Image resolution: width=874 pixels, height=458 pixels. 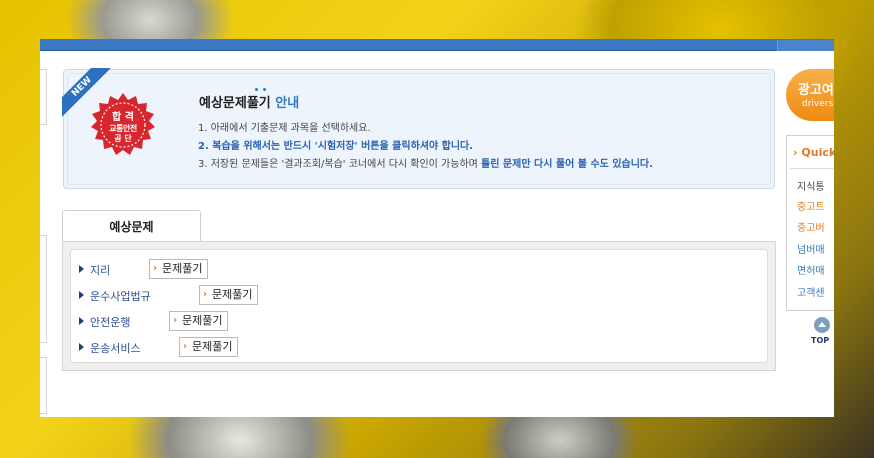 I want to click on seal-line-3: 공 단, so click(x=123, y=138).